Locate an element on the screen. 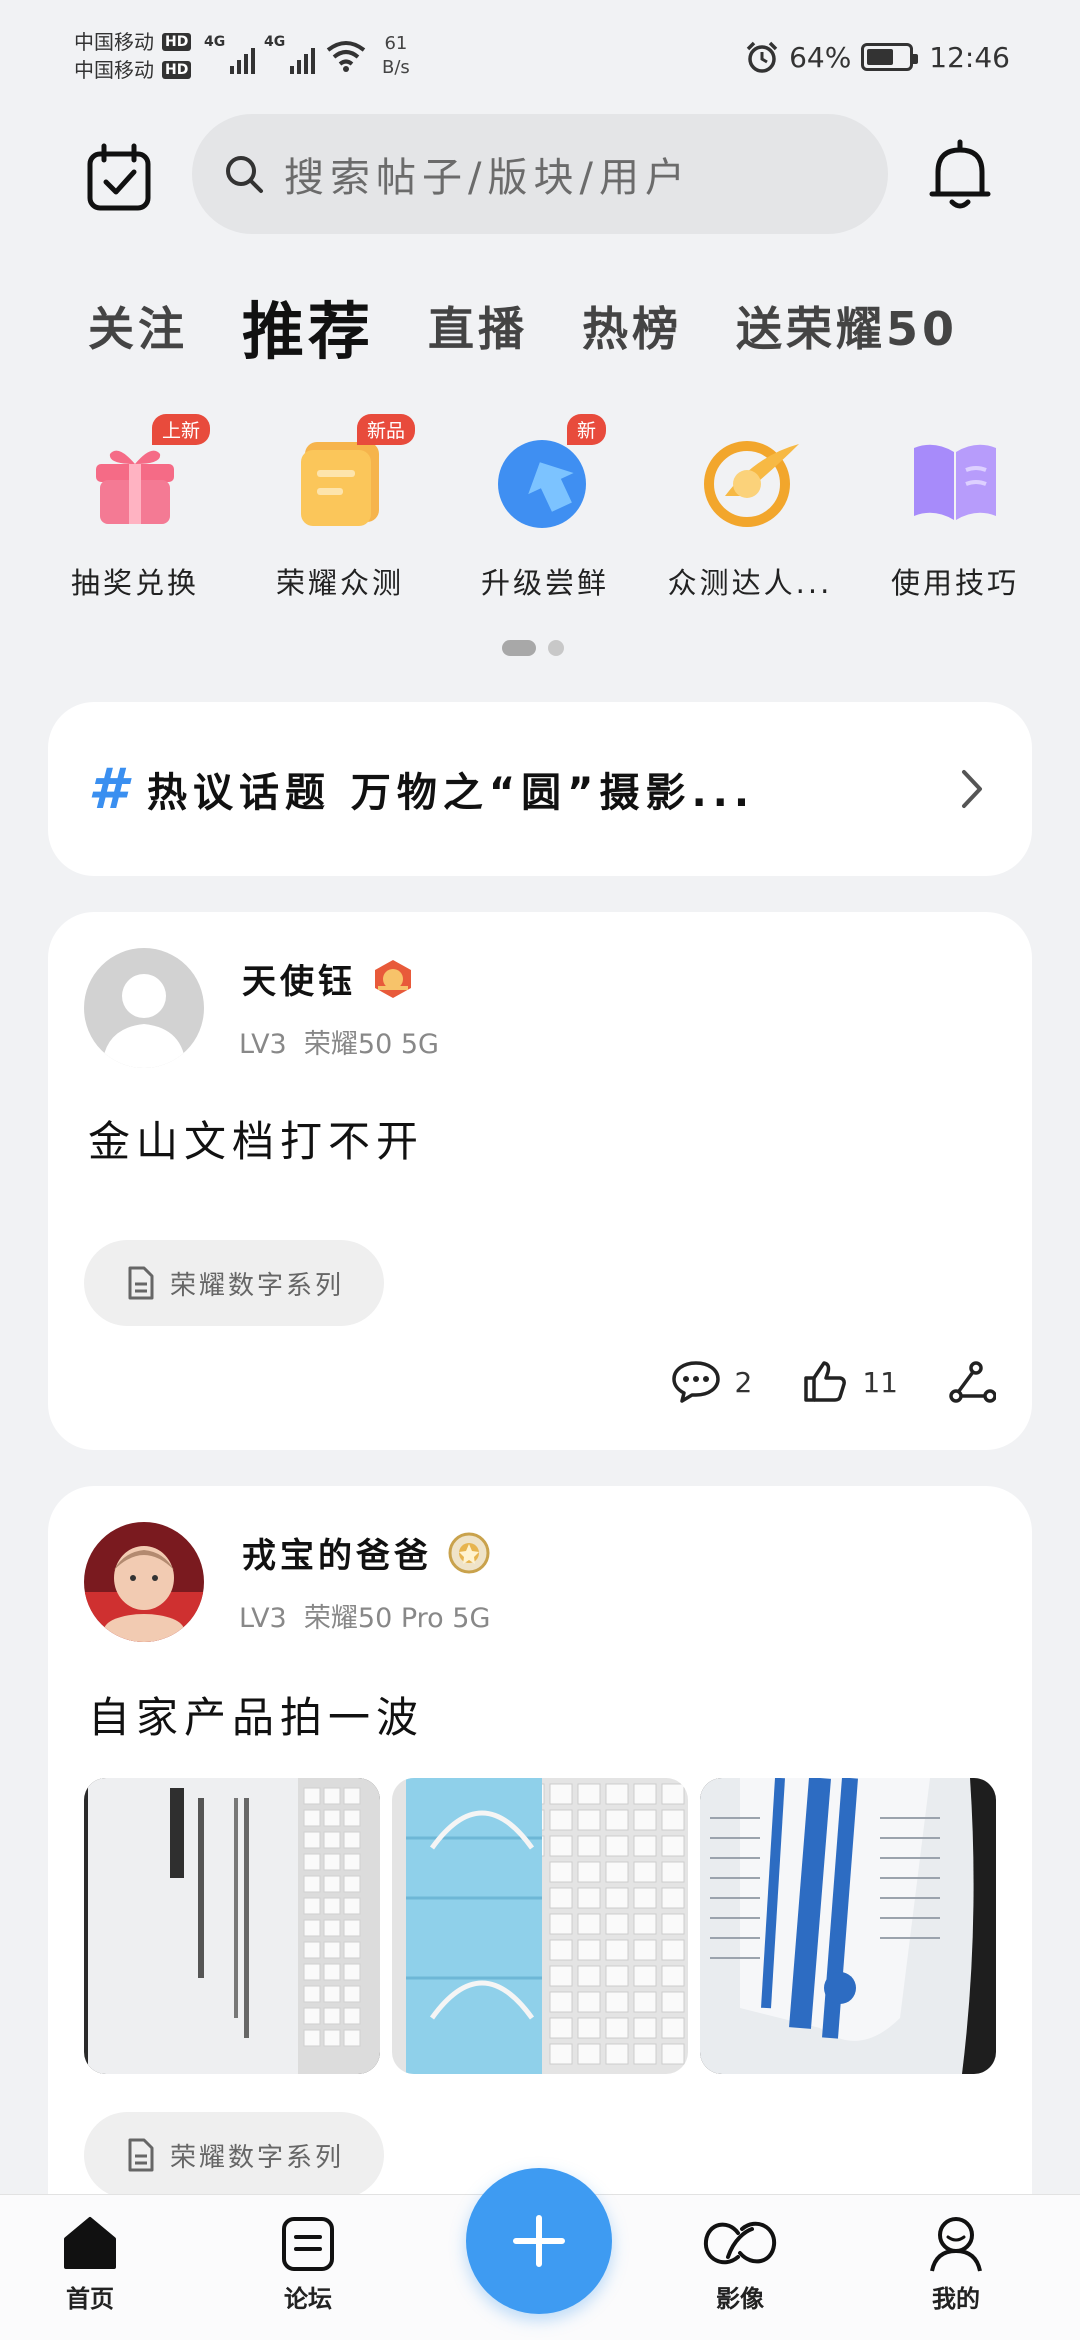  quick-item-lottery: 上新 抽奖兑换 is located at coordinates (135, 508).